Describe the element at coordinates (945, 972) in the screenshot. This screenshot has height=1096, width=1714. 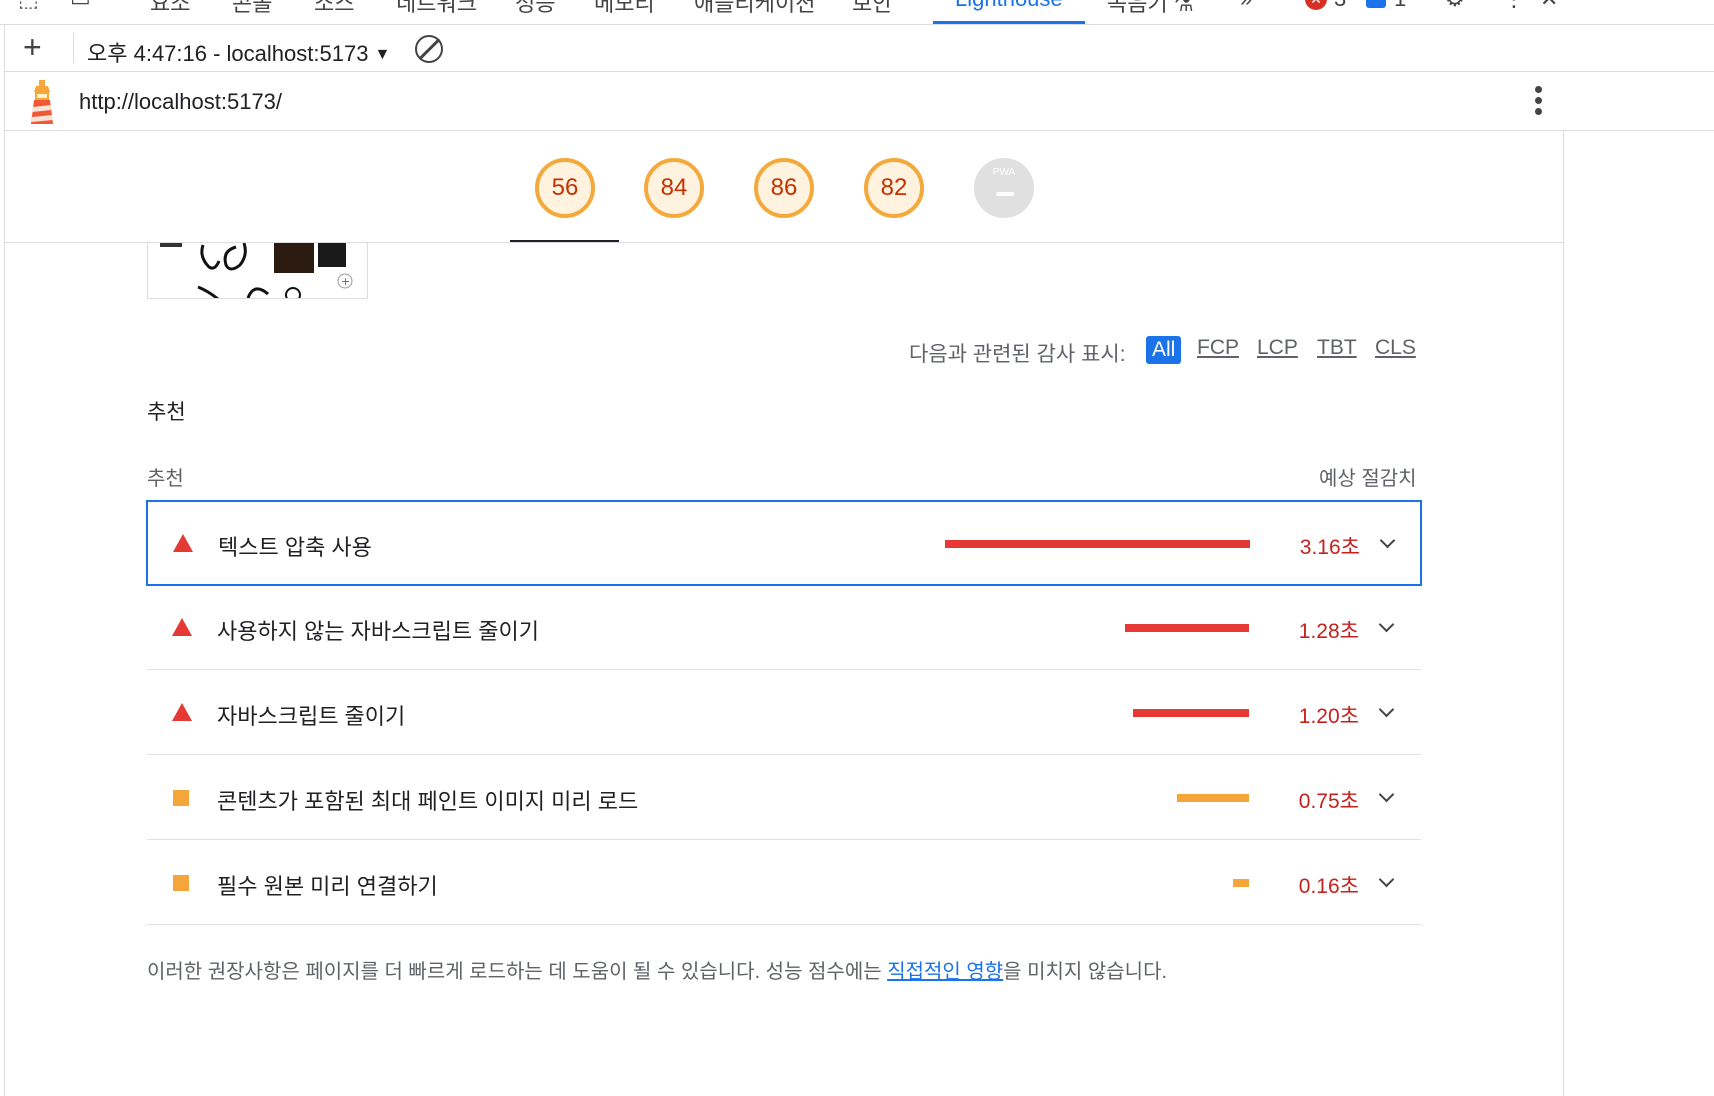
I see `direct-impact-link: 직접적인 영향` at that location.